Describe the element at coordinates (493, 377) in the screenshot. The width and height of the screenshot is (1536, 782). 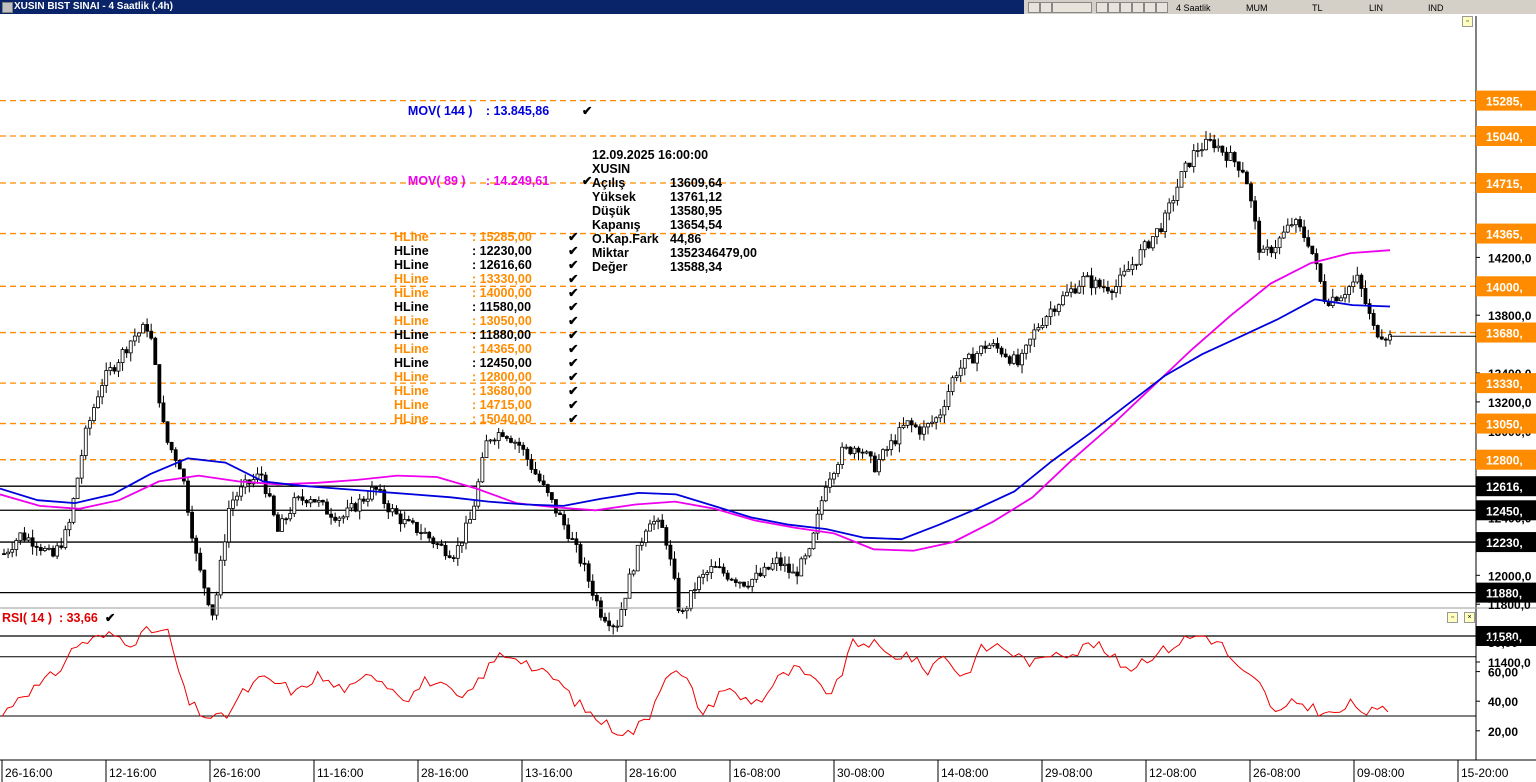
I see `legend-hline: HLine: 12800,00 ✔` at that location.